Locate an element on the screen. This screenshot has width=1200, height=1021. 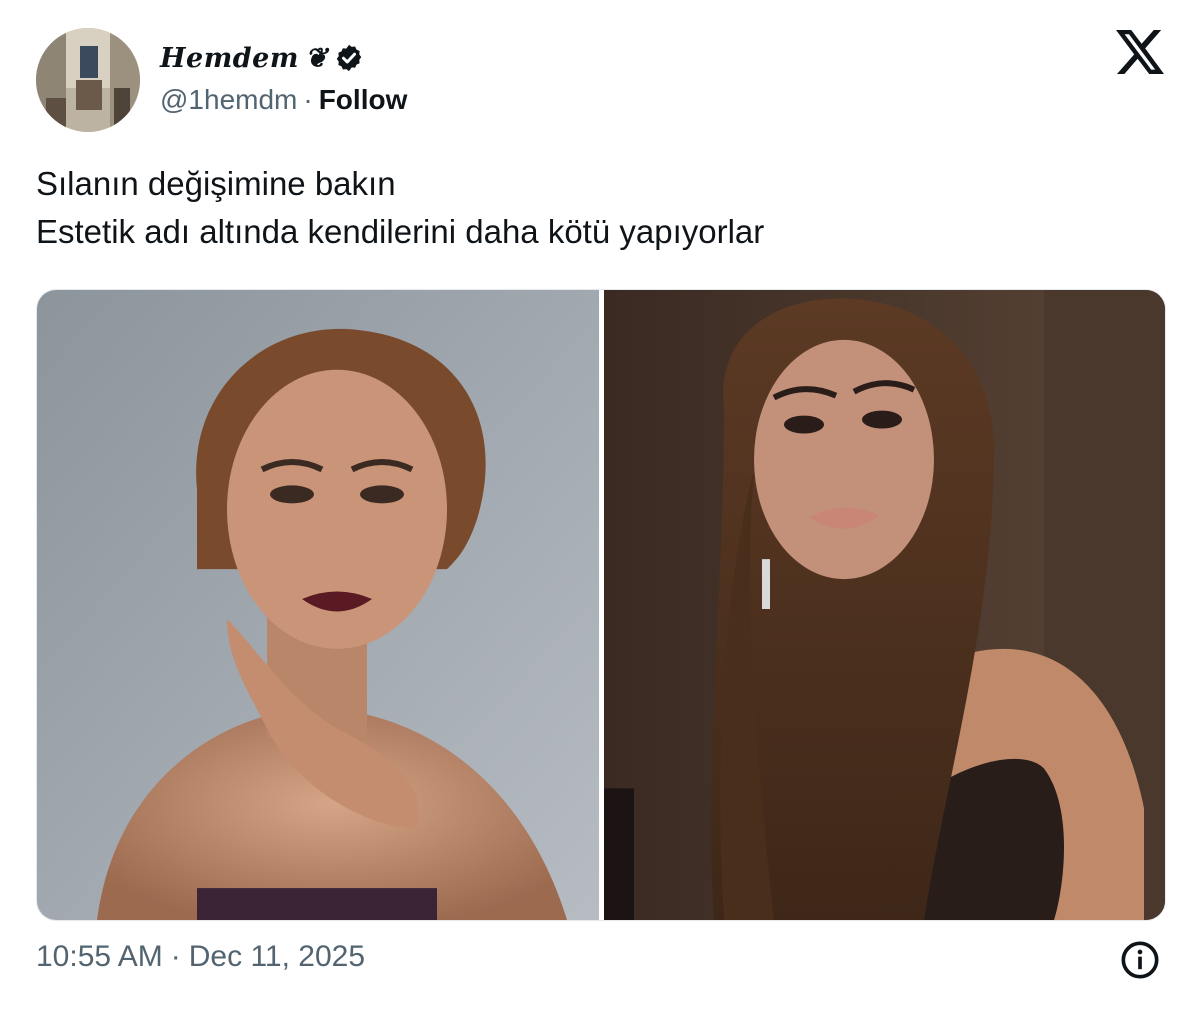
tweet-time: 10:55 AM is located at coordinates (99, 956).